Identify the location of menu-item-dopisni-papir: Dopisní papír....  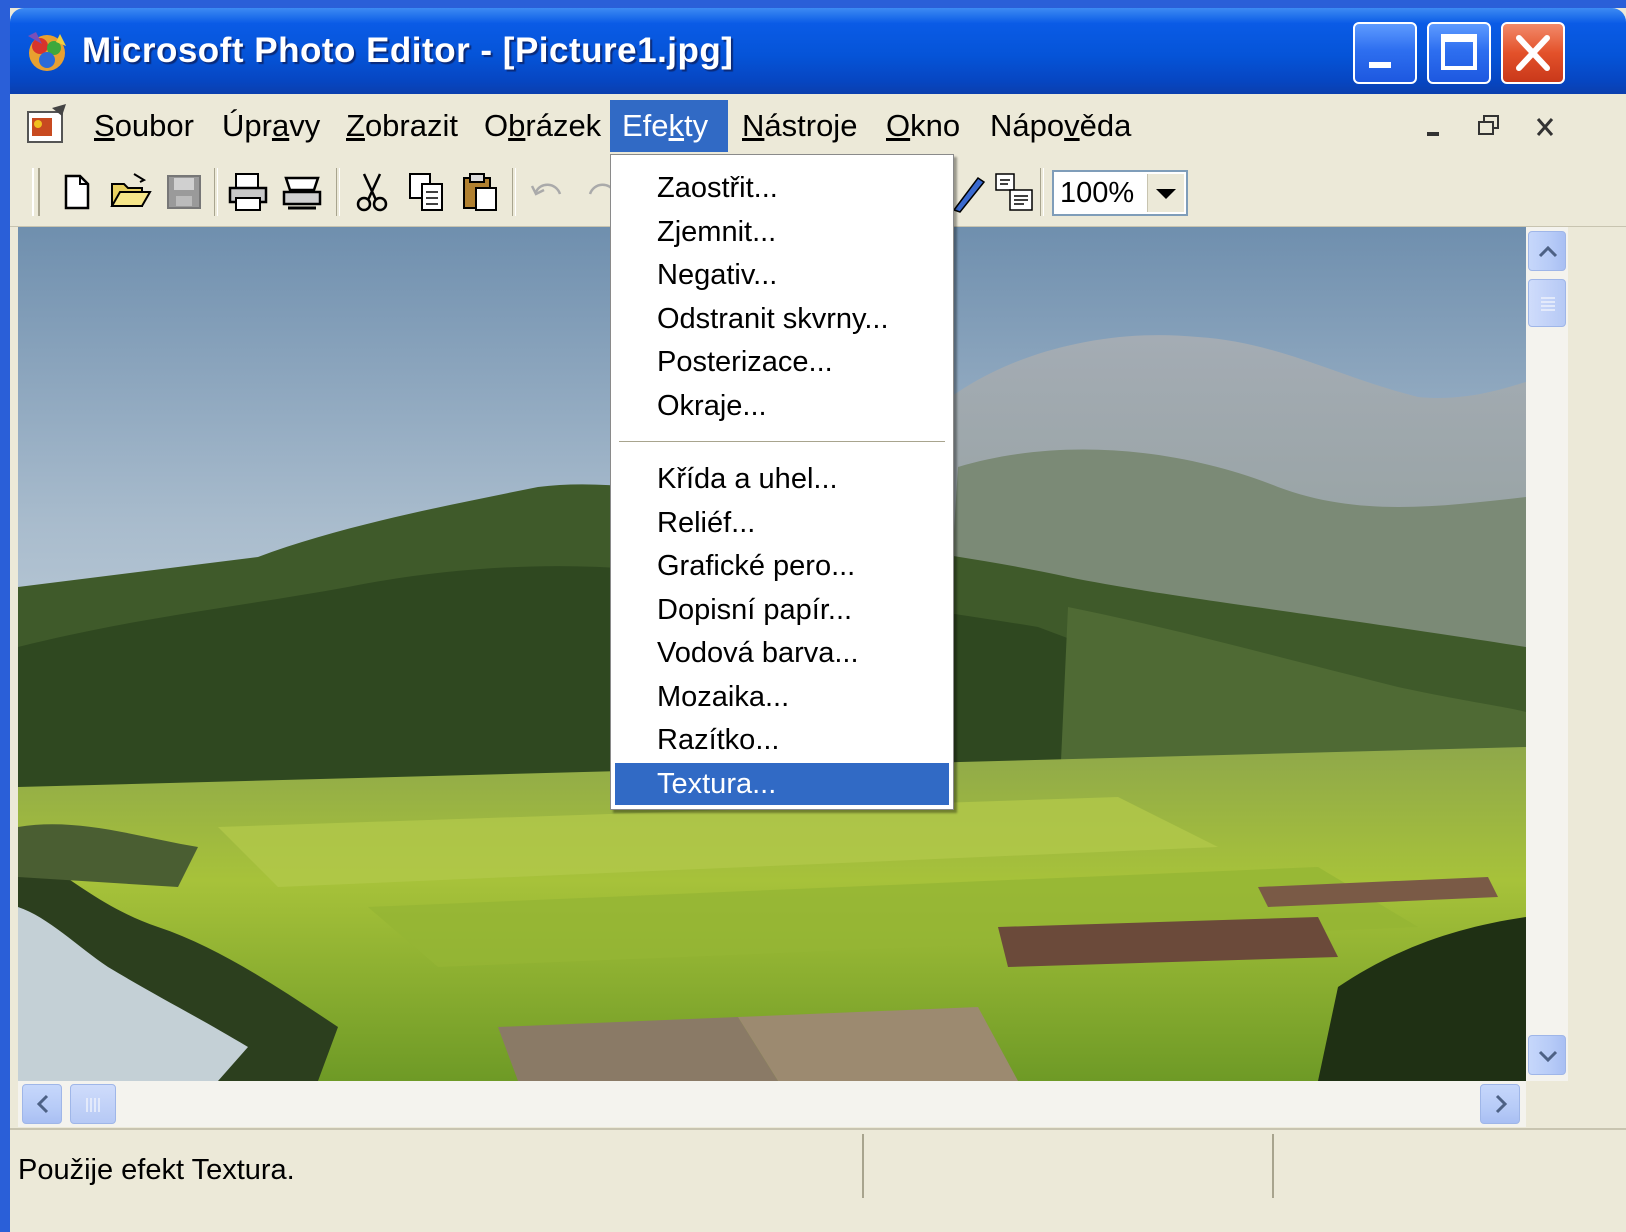
(782, 610).